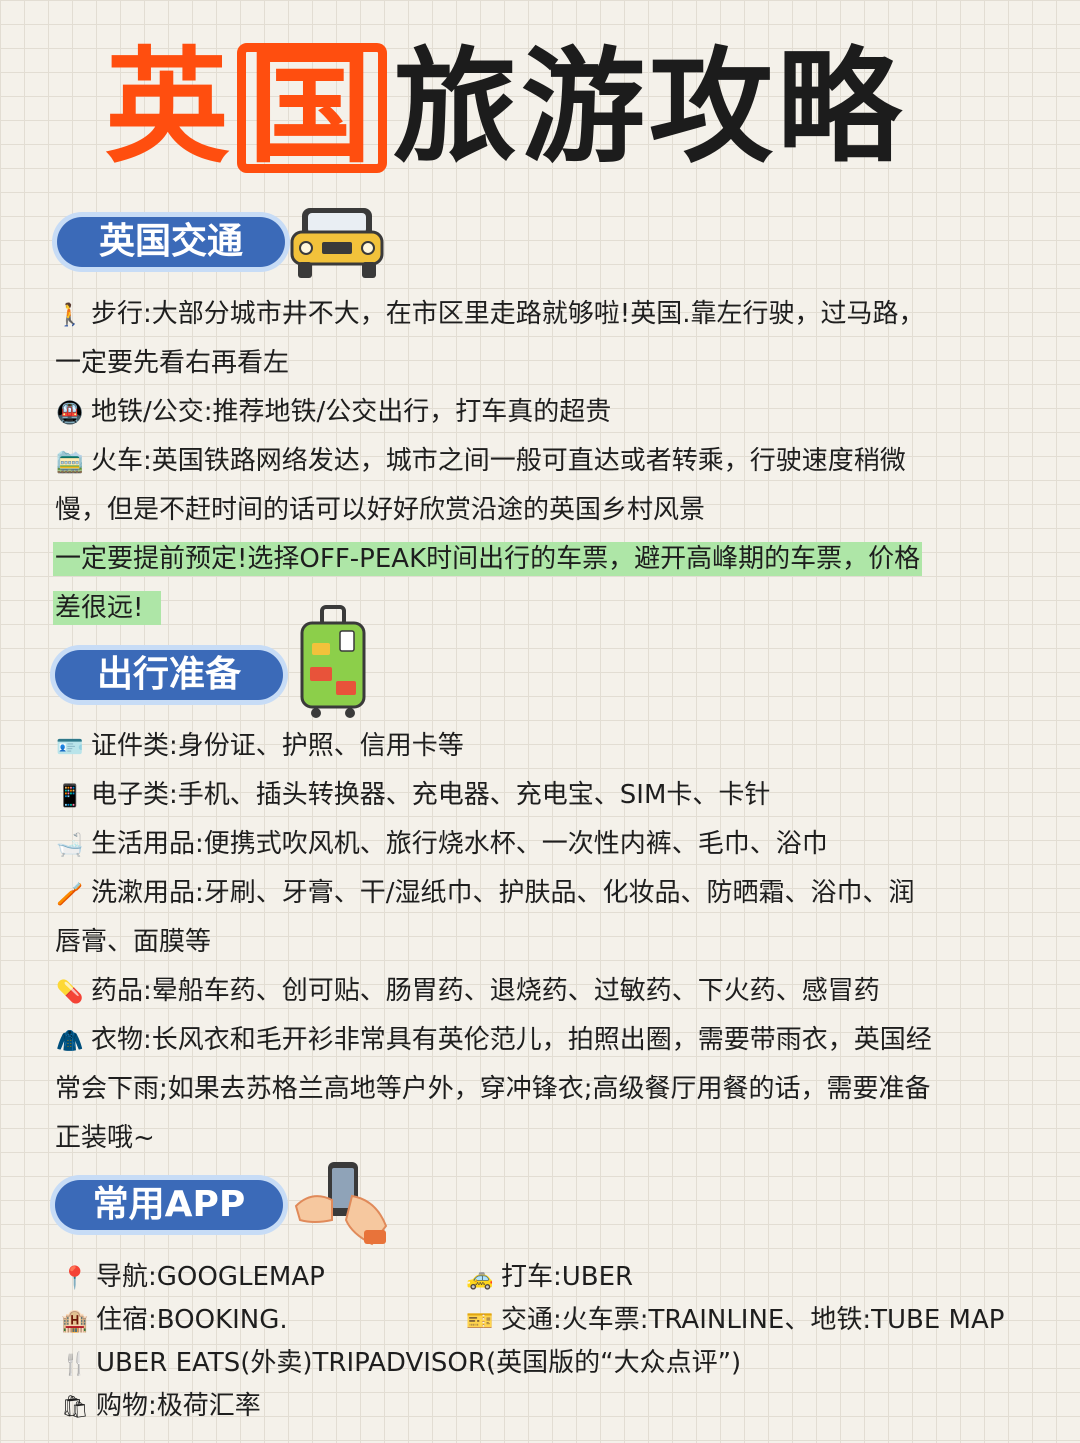 The height and width of the screenshot is (1443, 1080). What do you see at coordinates (173, 1321) in the screenshot?
I see `app-stay-line: 🏨 住宿:BOOKING.` at bounding box center [173, 1321].